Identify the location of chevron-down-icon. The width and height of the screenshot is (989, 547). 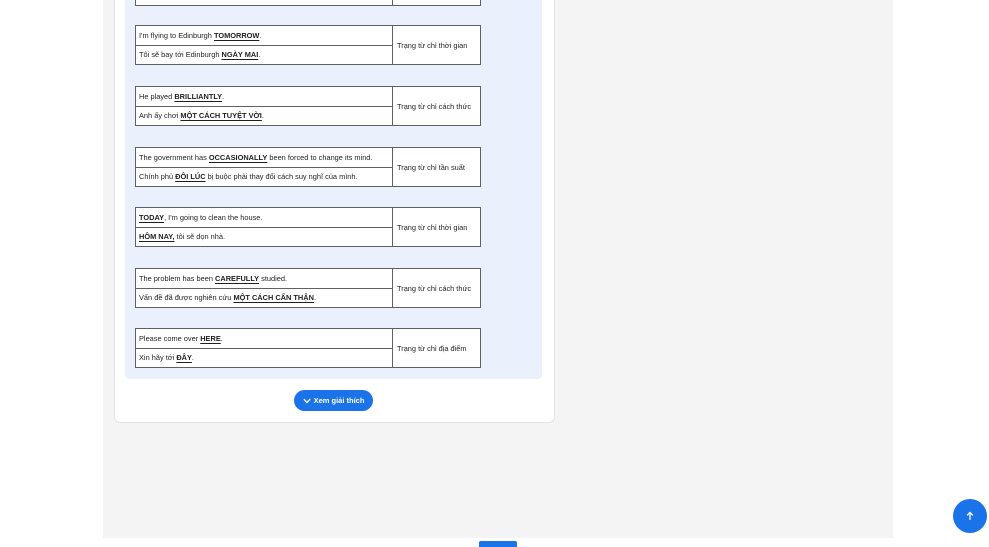
(307, 400).